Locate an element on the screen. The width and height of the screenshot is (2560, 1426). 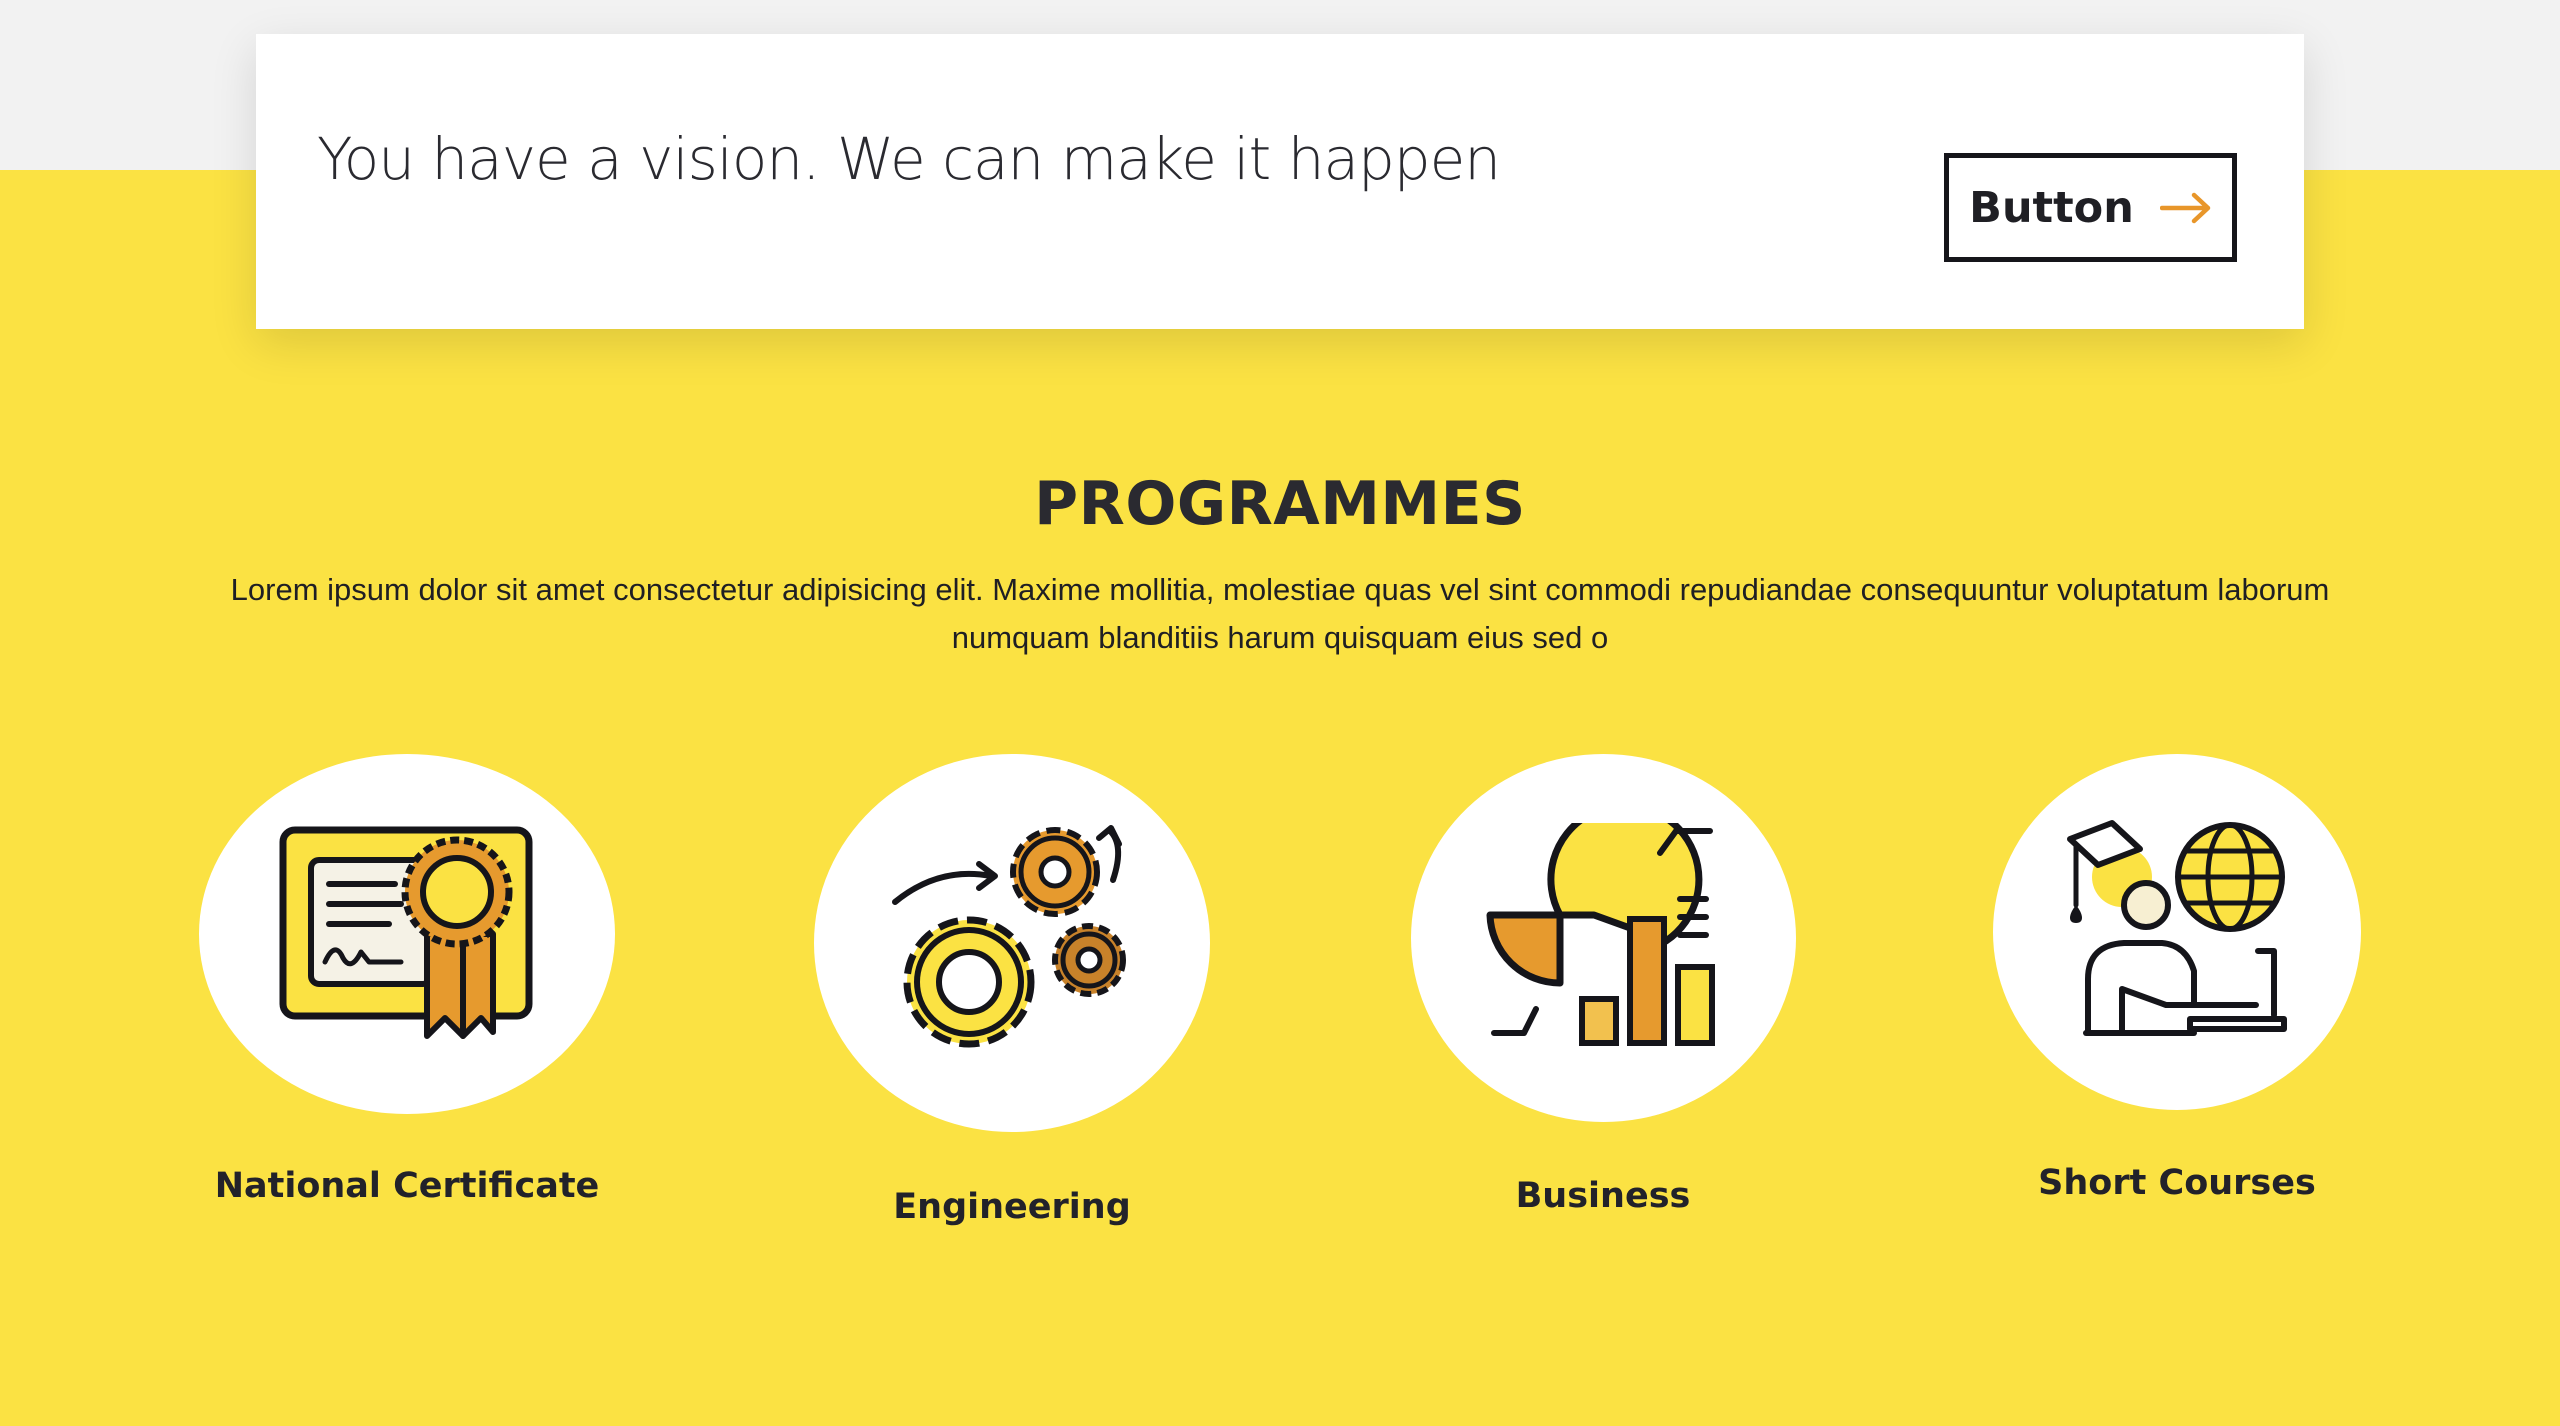
business-chart-icon is located at coordinates (1600, 934).